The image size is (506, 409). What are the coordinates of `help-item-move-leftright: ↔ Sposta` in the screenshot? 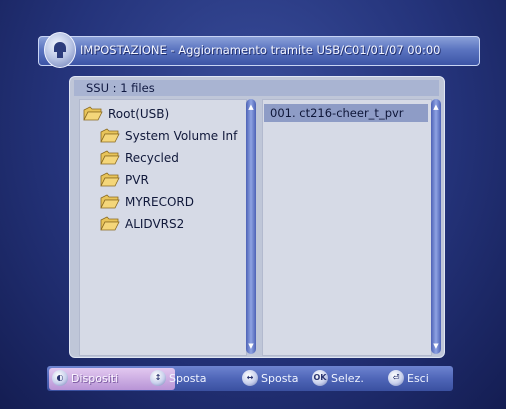 It's located at (270, 378).